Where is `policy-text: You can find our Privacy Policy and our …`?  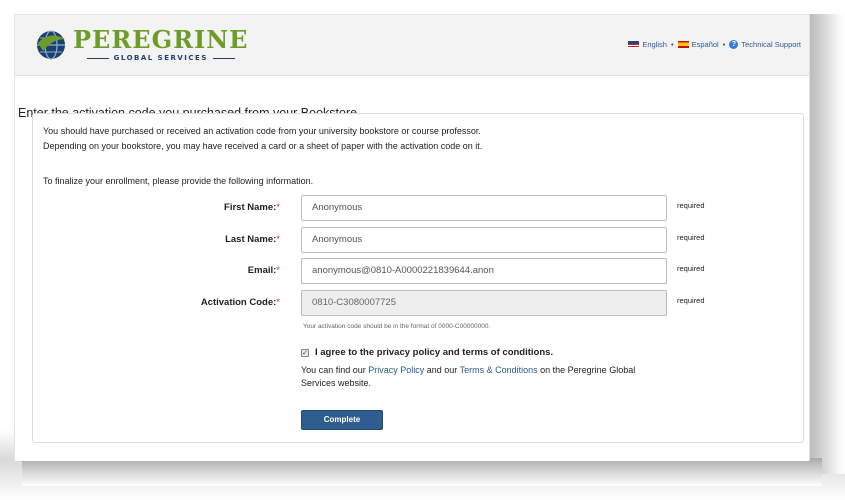
policy-text: You can find our Privacy Policy and our … is located at coordinates (468, 376).